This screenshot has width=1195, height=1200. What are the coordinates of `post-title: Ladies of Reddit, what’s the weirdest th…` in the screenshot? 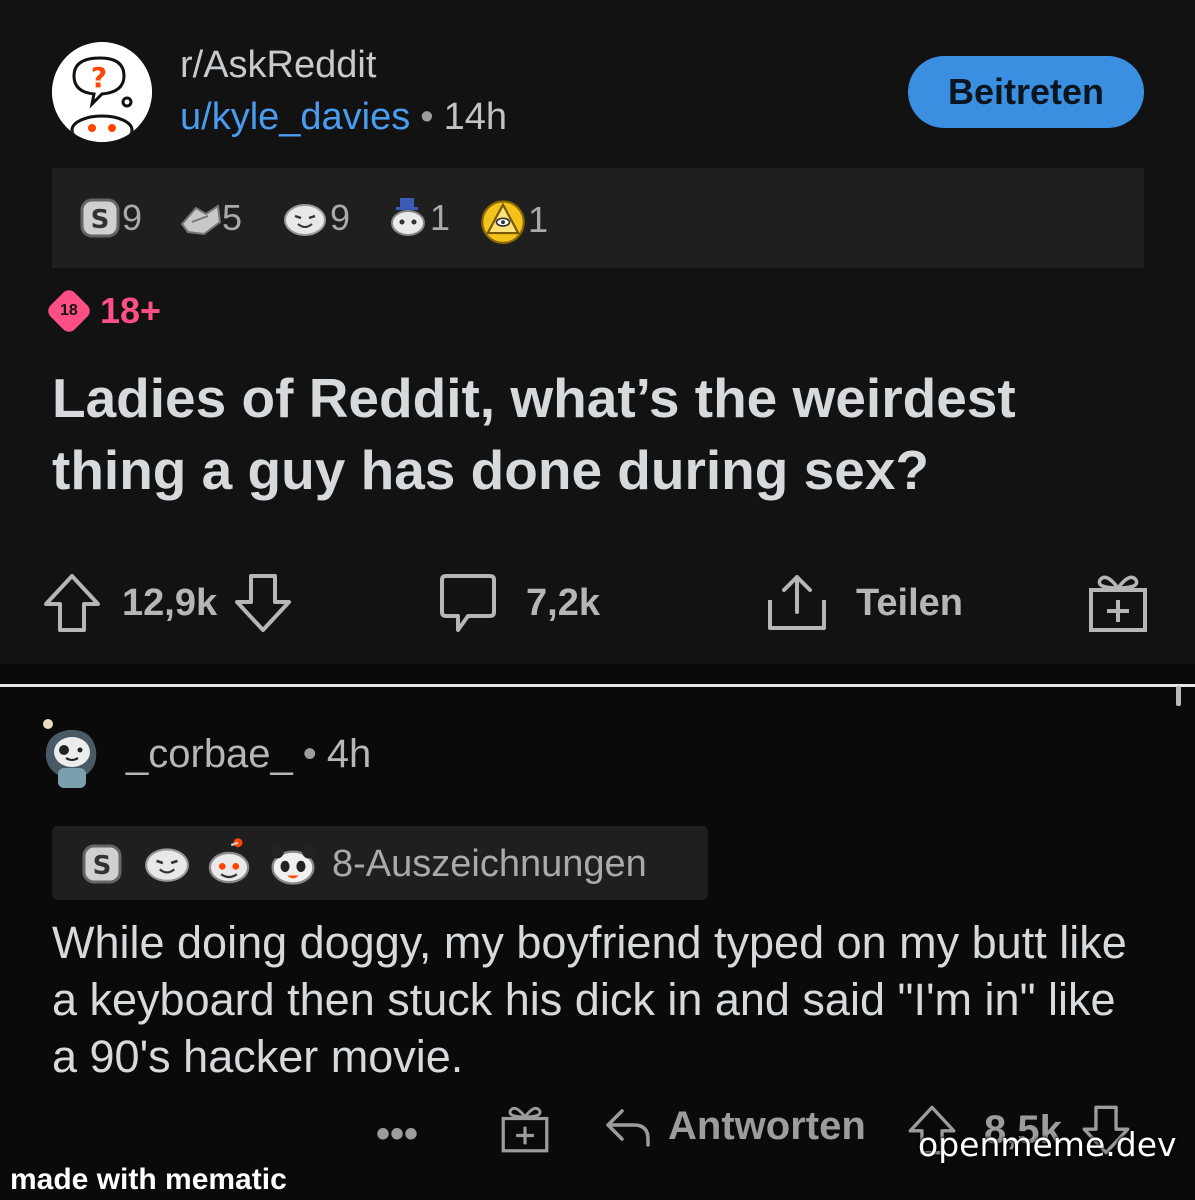 It's located at (597, 434).